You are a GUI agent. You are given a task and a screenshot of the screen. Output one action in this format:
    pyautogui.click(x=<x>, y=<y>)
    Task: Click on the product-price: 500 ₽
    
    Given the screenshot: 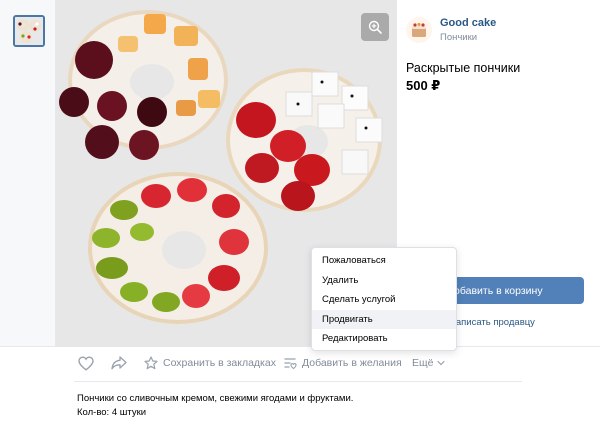 What is the action you would take?
    pyautogui.click(x=423, y=85)
    